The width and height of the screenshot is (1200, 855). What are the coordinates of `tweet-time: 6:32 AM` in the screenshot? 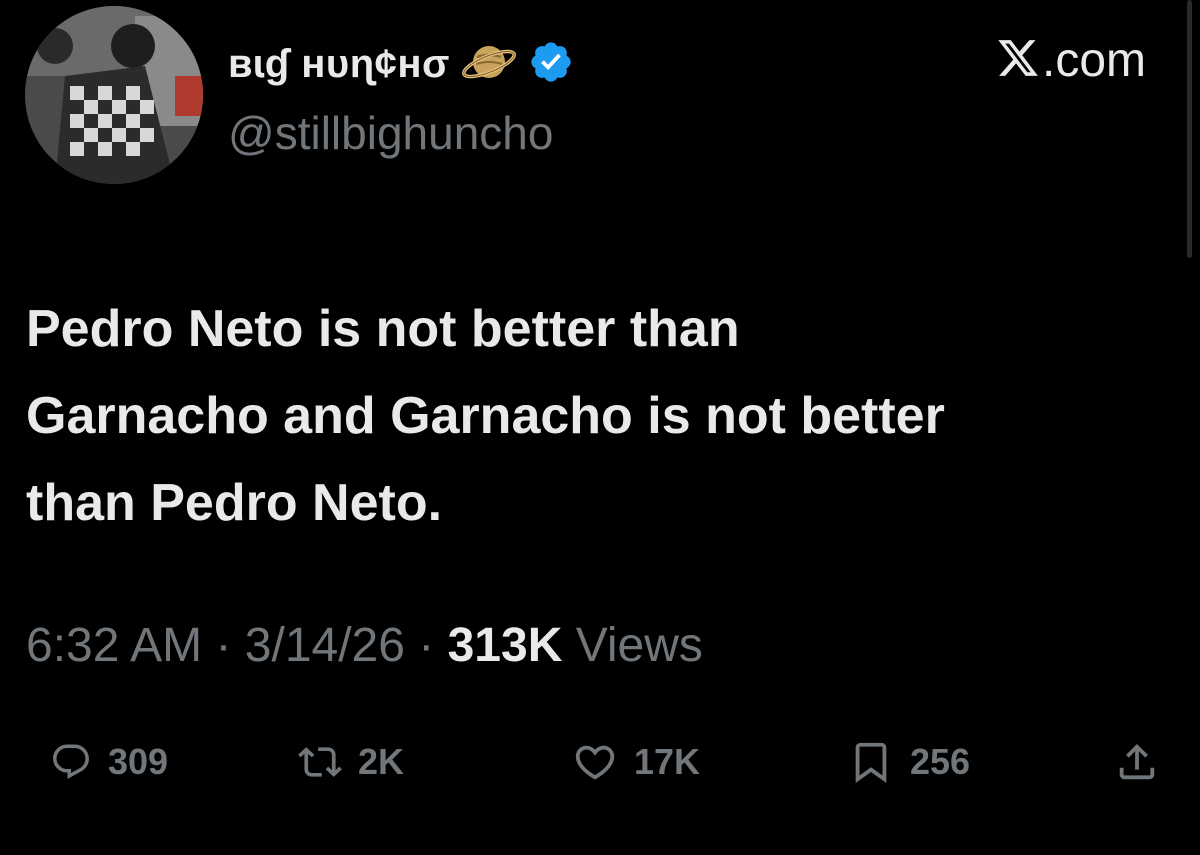 It's located at (114, 645).